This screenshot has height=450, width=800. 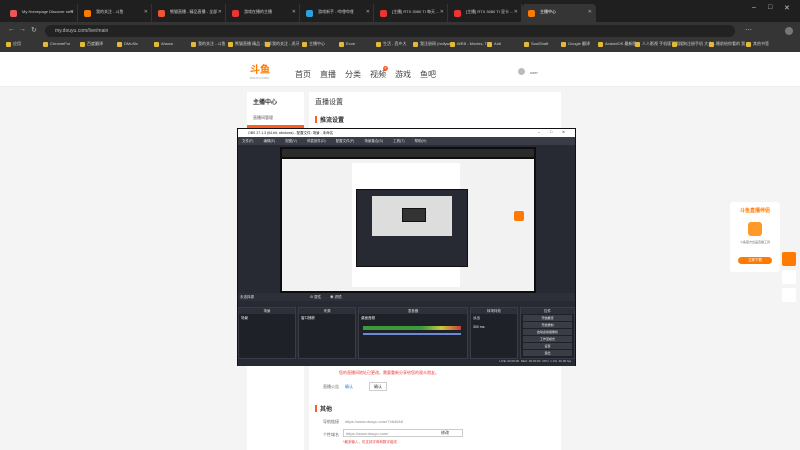 What do you see at coordinates (755, 229) in the screenshot?
I see `promo-app-icon` at bounding box center [755, 229].